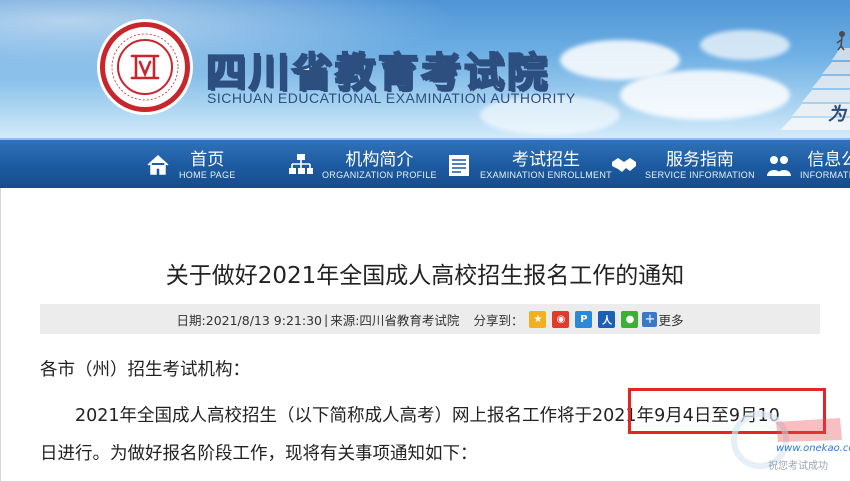 Image resolution: width=850 pixels, height=481 pixels. Describe the element at coordinates (538, 319) in the screenshot. I see `qzone-share-icon: ★` at that location.